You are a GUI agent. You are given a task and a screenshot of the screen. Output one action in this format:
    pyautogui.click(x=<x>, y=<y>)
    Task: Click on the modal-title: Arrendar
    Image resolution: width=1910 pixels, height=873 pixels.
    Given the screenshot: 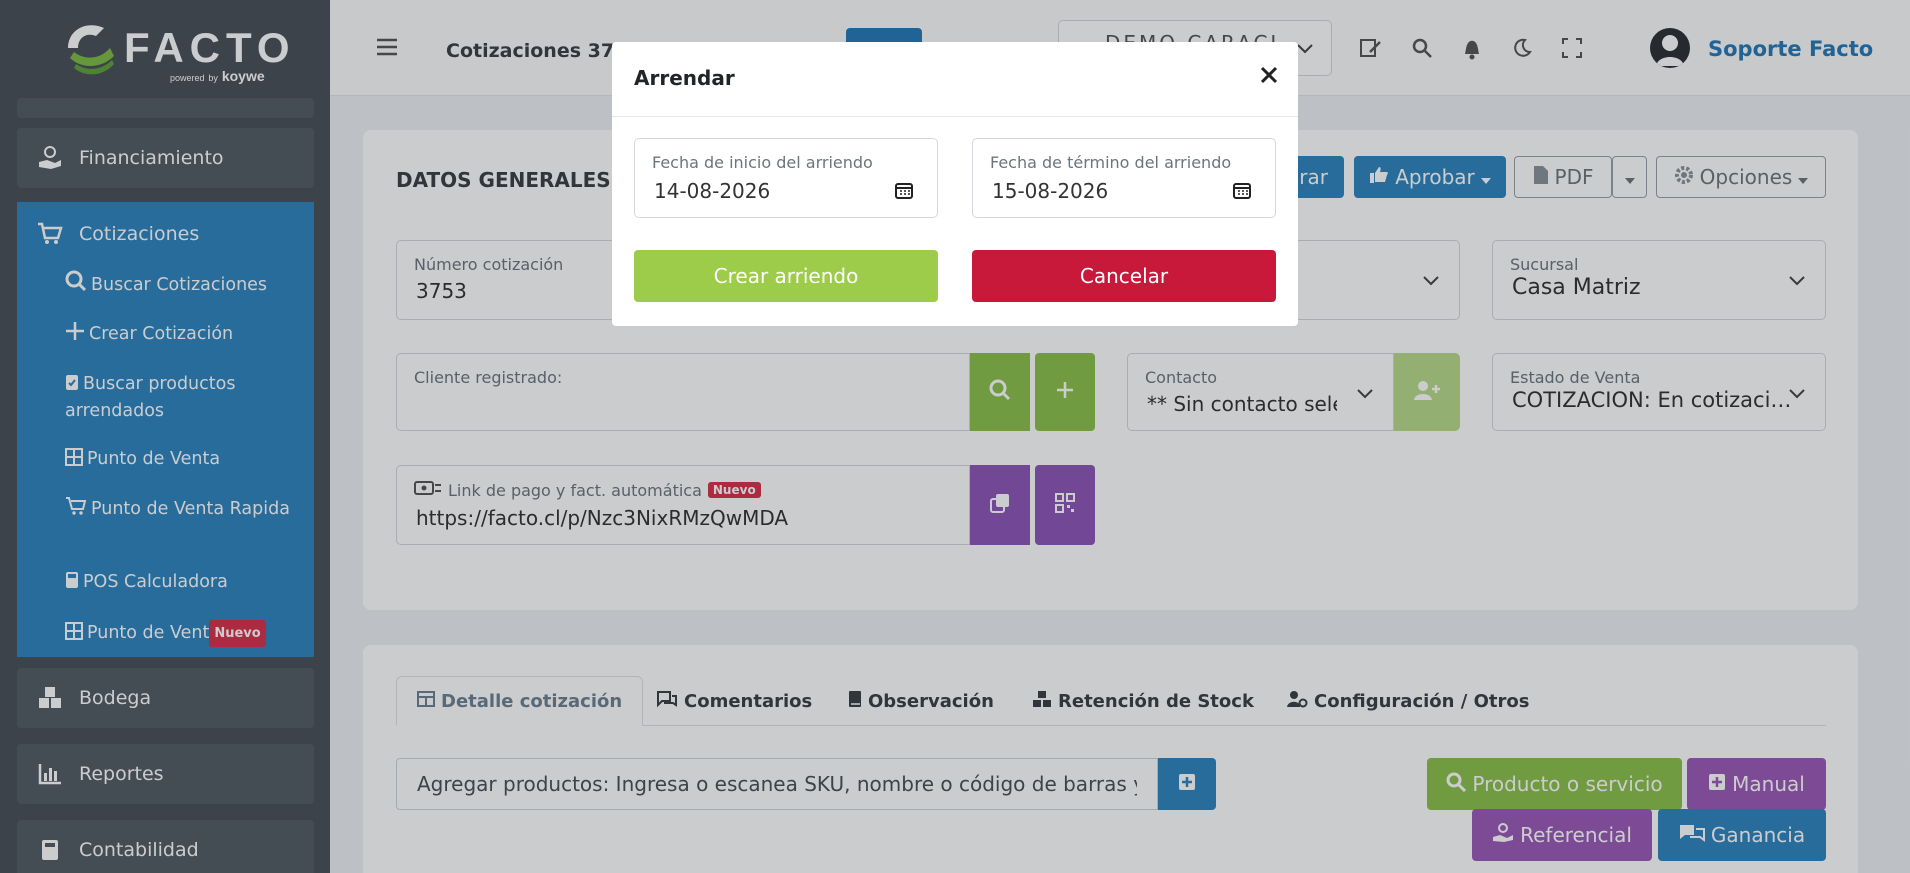 What is the action you would take?
    pyautogui.click(x=684, y=78)
    